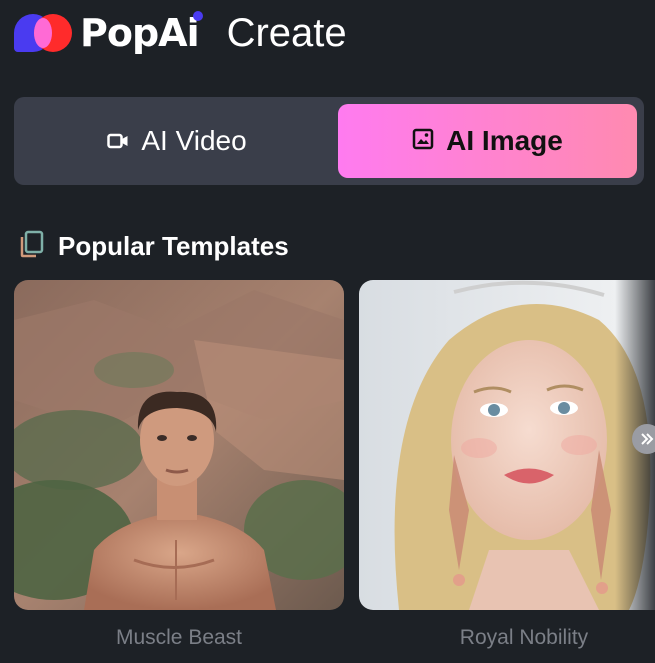 This screenshot has height=663, width=655. Describe the element at coordinates (118, 141) in the screenshot. I see `video-camera-icon` at that location.